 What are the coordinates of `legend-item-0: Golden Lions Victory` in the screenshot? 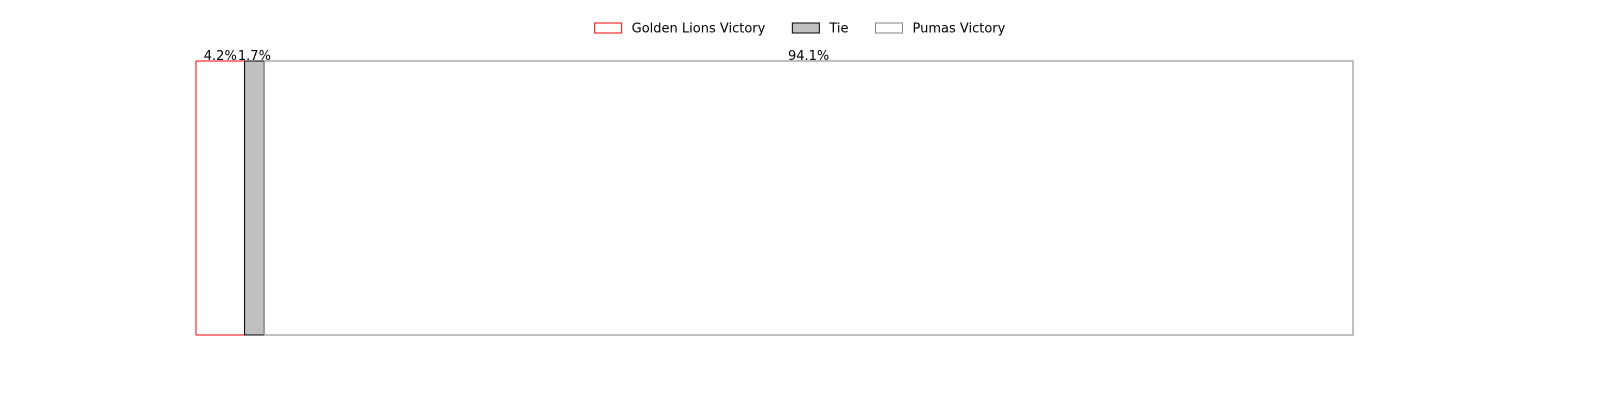 It's located at (680, 29).